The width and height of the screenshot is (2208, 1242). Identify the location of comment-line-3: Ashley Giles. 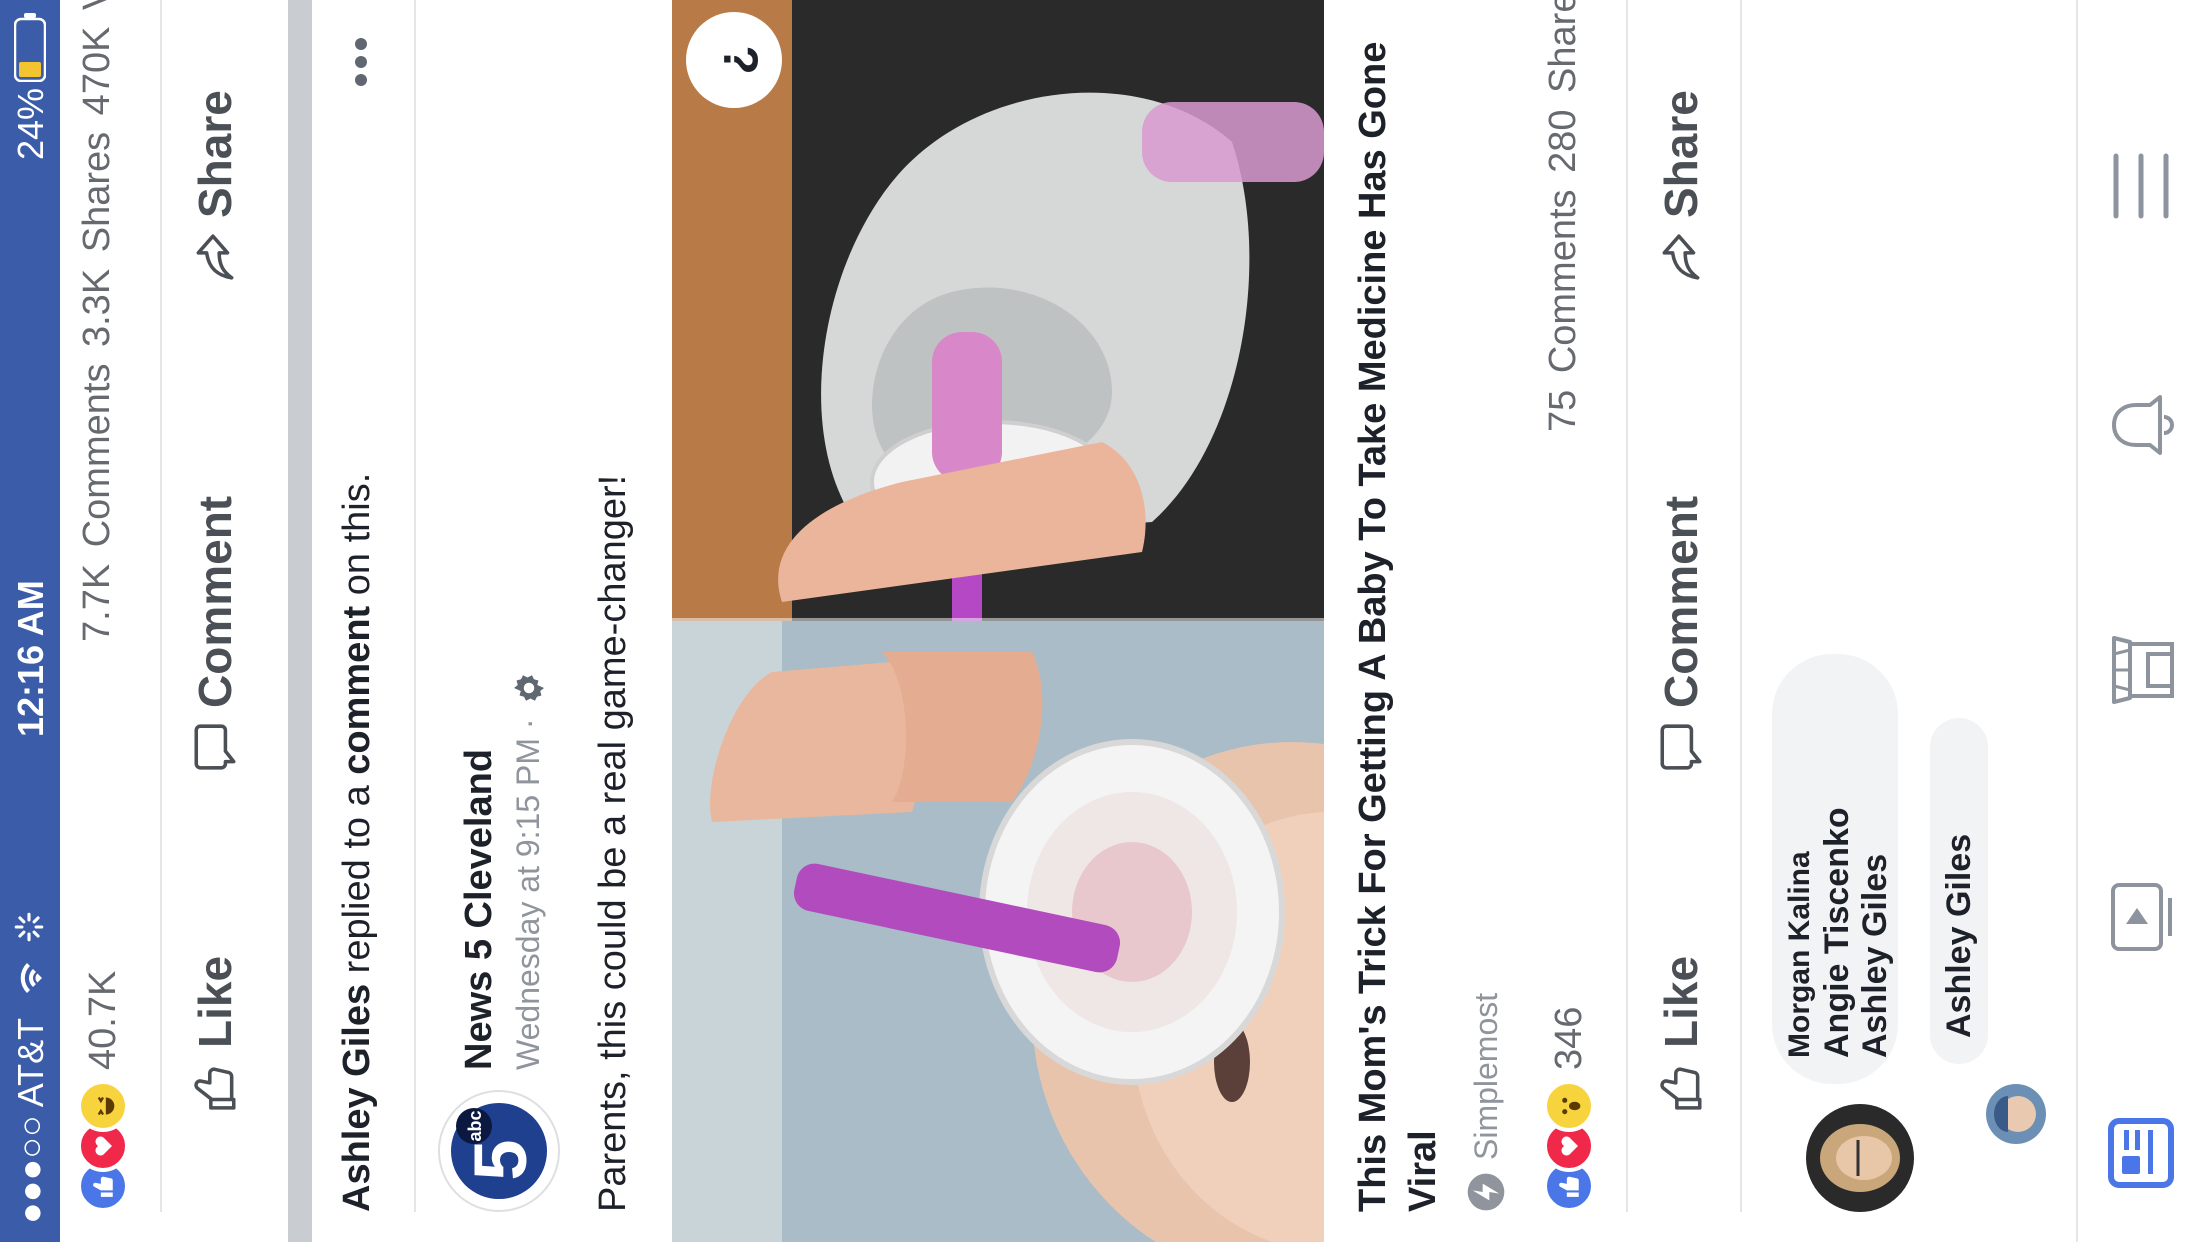
(1875, 955).